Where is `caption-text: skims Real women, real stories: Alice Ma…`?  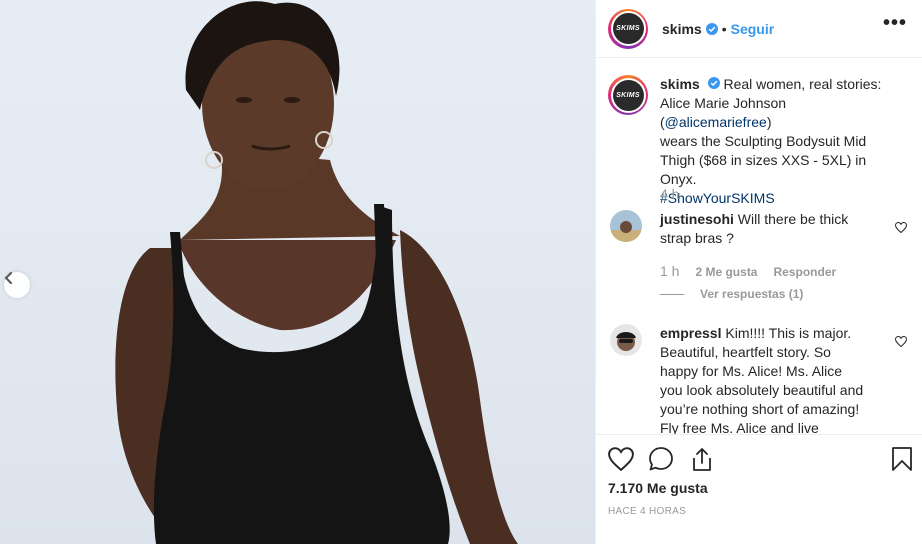 caption-text: skims Real women, real stories: Alice Ma… is located at coordinates (780, 141).